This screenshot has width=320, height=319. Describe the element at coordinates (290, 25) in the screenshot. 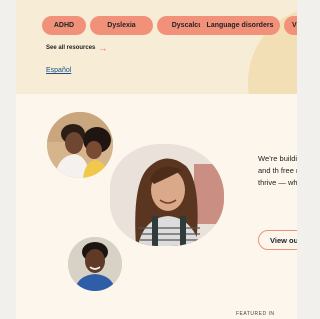

I see `chip-partial: V` at that location.